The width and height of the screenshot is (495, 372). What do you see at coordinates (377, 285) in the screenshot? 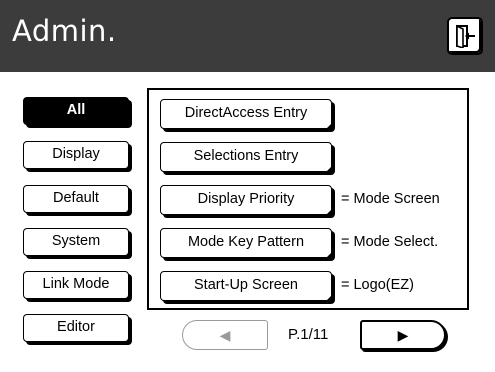
I see `start-up-screen-value: = Logo(EZ)` at bounding box center [377, 285].